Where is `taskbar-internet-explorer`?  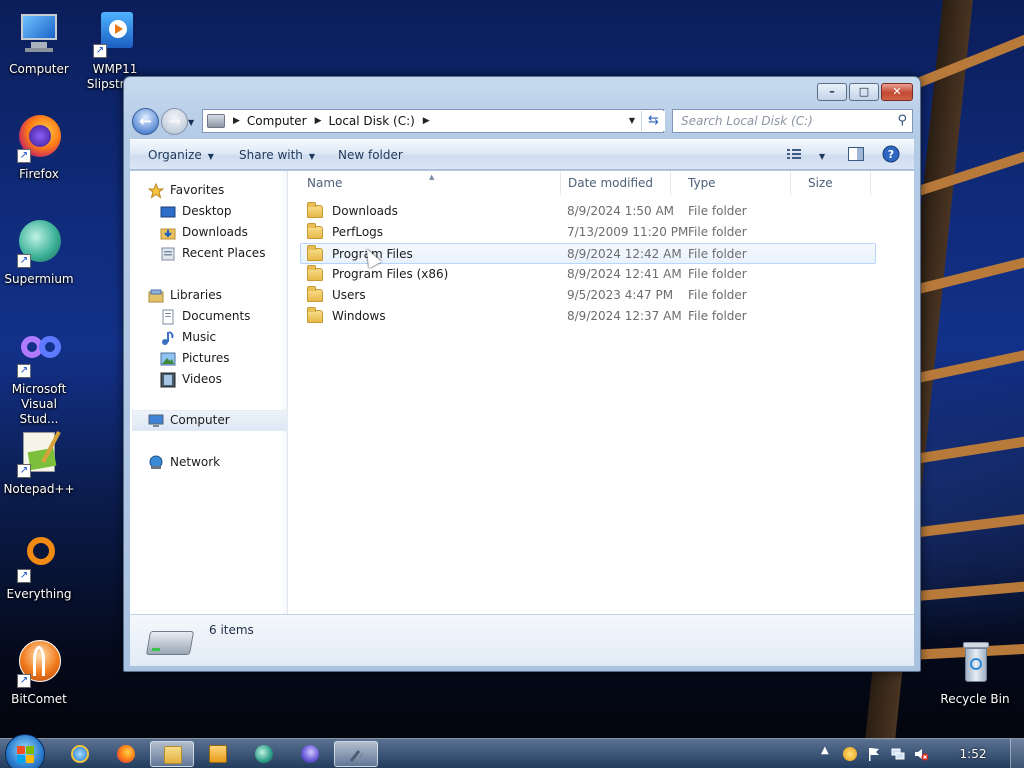 taskbar-internet-explorer is located at coordinates (80, 754).